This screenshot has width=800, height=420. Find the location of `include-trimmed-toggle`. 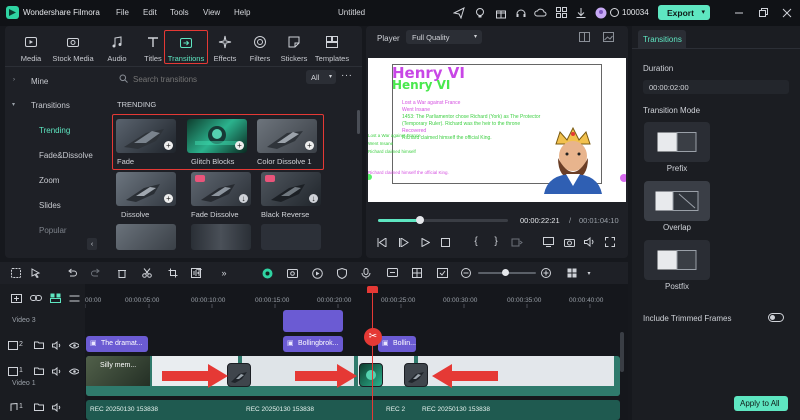

include-trimmed-toggle is located at coordinates (776, 317).